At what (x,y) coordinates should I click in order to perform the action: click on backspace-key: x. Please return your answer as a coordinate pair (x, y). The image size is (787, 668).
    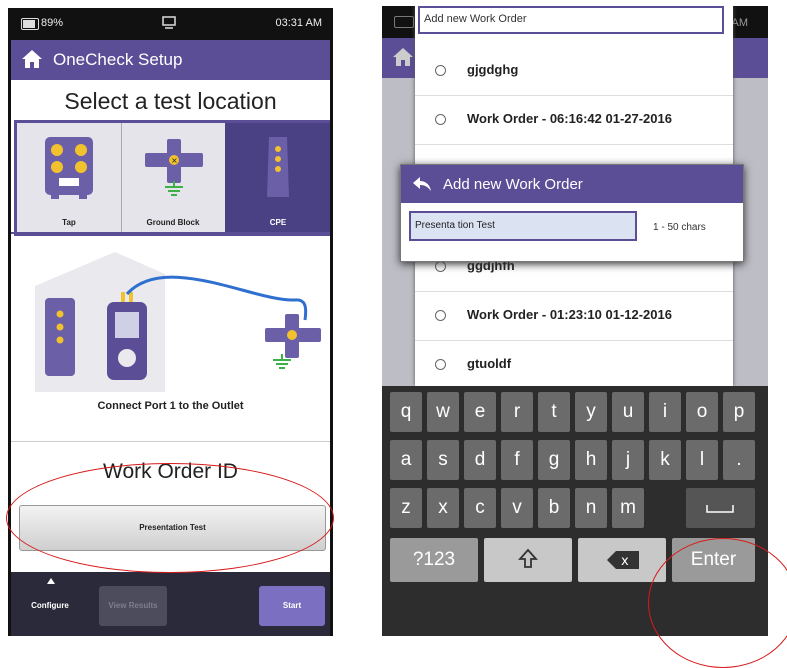
    Looking at the image, I should click on (622, 560).